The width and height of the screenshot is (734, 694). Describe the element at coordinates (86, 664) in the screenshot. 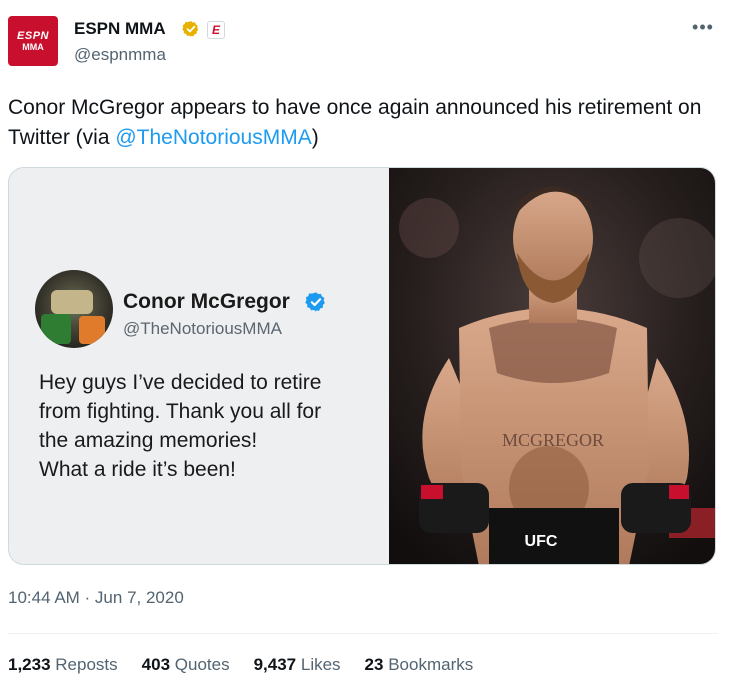

I see `stat-label: Reposts` at that location.